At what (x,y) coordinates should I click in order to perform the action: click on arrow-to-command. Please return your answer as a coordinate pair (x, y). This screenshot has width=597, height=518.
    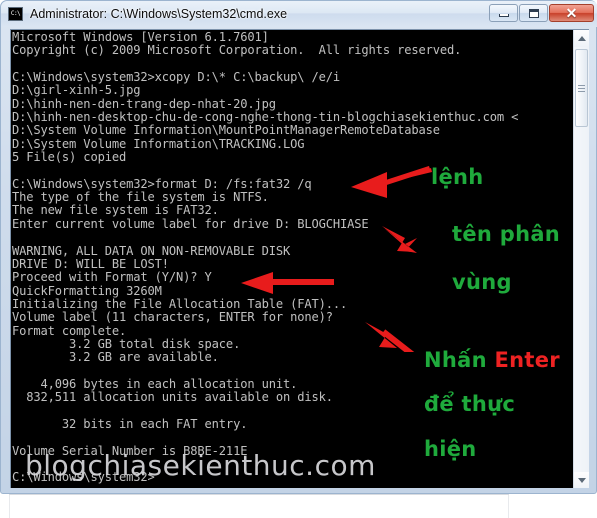
    Looking at the image, I should click on (391, 182).